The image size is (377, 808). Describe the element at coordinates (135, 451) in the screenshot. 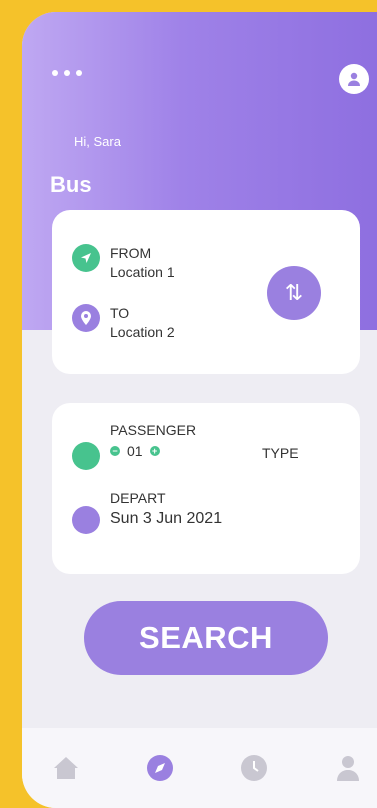

I see `passenger-count: 01` at that location.